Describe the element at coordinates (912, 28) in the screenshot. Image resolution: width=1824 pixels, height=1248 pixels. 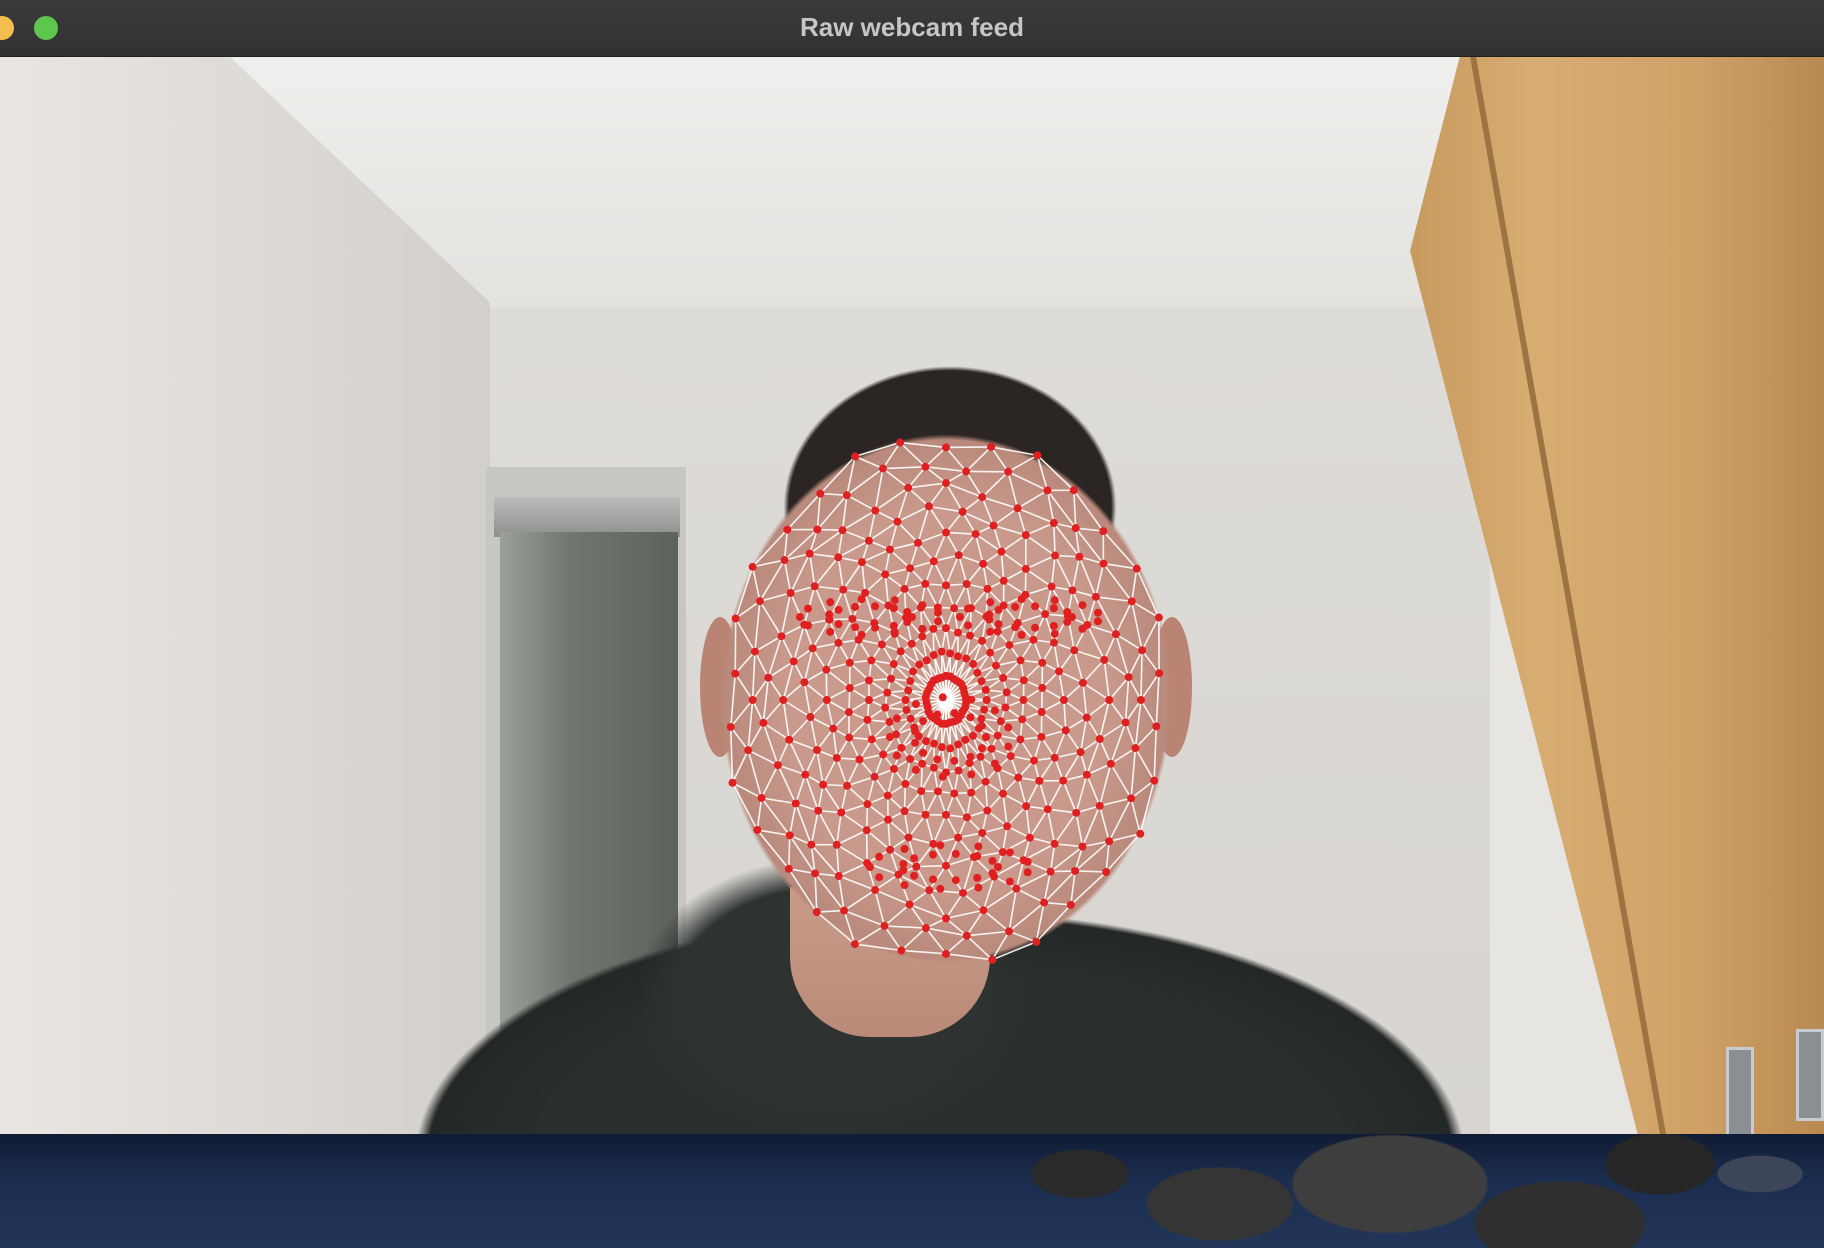
I see `title-bar: Raw webcam feed` at that location.